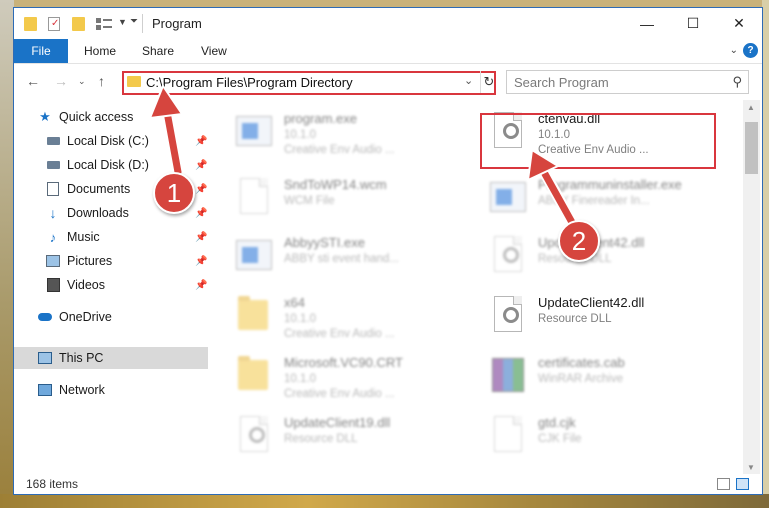 The height and width of the screenshot is (508, 769). What do you see at coordinates (309, 201) in the screenshot?
I see `file-detail: WCM File` at bounding box center [309, 201].